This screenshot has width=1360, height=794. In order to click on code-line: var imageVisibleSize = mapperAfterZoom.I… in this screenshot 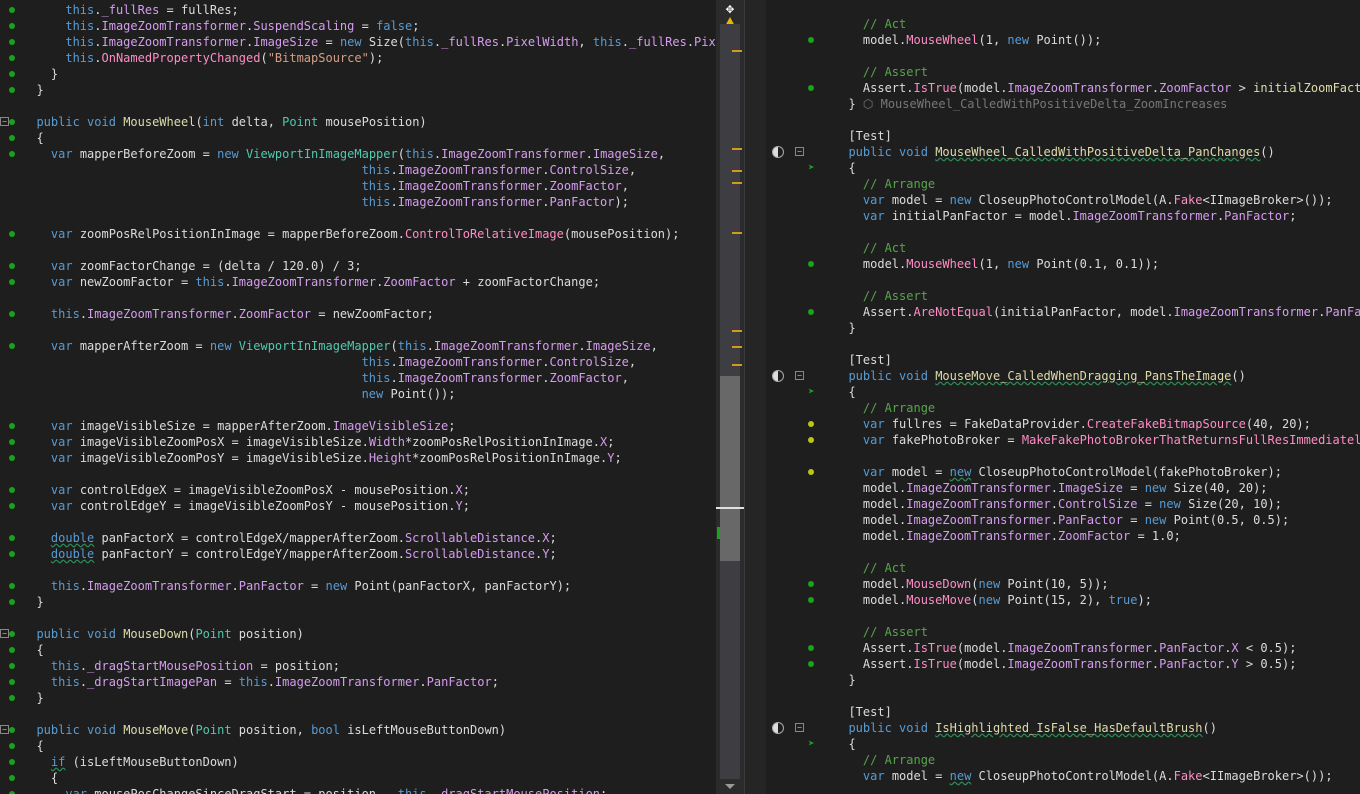, I will do `click(358, 426)`.